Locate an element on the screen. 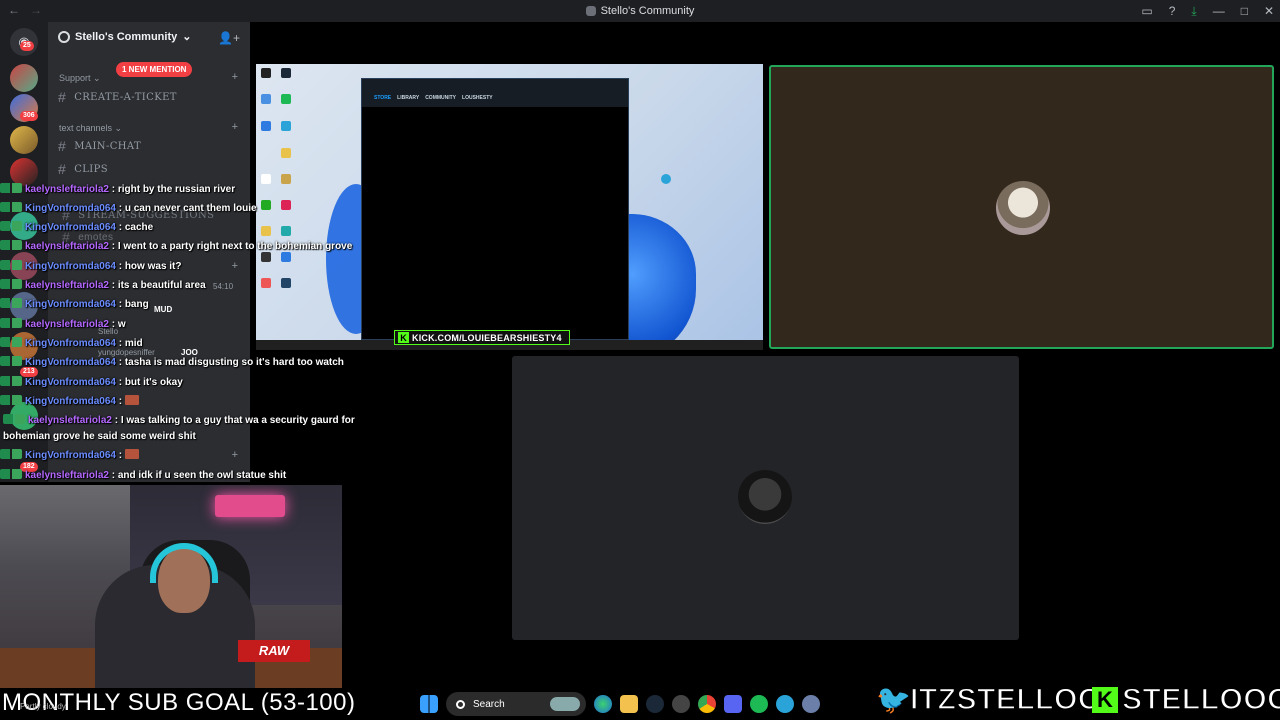 The width and height of the screenshot is (1280, 720). chat-message: KingVonfromda064 : bang is located at coordinates (74, 304).